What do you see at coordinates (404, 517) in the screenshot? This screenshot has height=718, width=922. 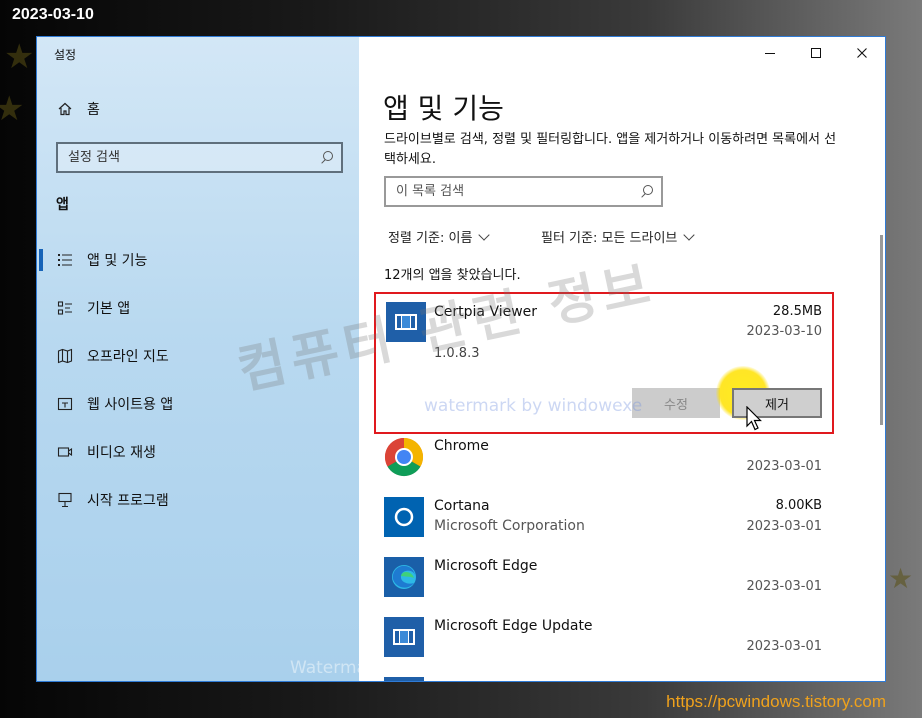 I see `cortana-icon` at bounding box center [404, 517].